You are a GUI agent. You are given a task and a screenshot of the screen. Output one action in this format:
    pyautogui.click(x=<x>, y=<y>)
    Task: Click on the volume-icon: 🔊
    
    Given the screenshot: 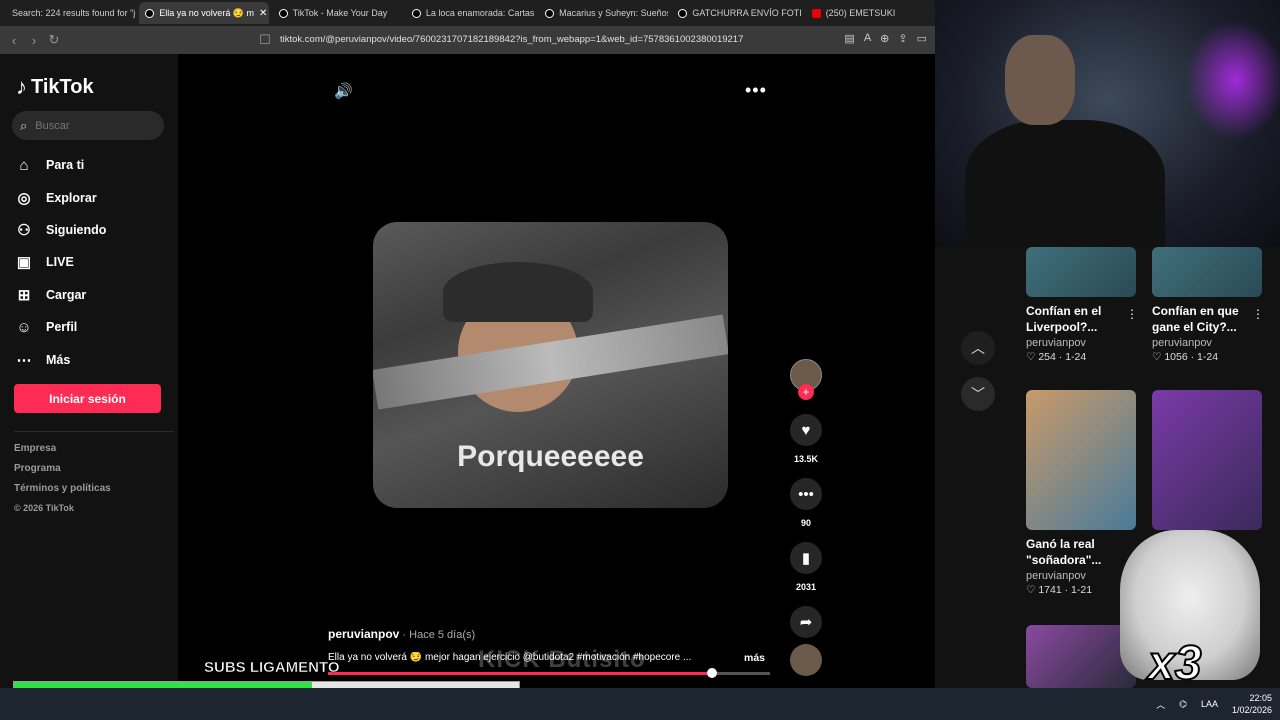 What is the action you would take?
    pyautogui.click(x=343, y=91)
    